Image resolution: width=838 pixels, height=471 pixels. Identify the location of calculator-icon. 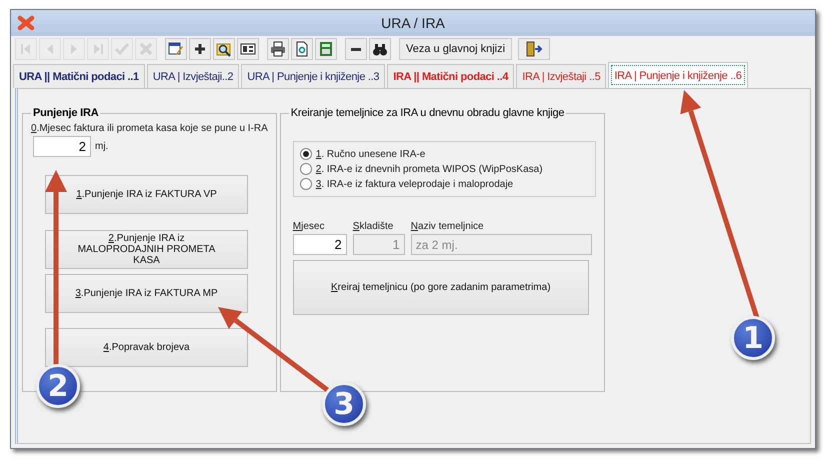
(326, 49).